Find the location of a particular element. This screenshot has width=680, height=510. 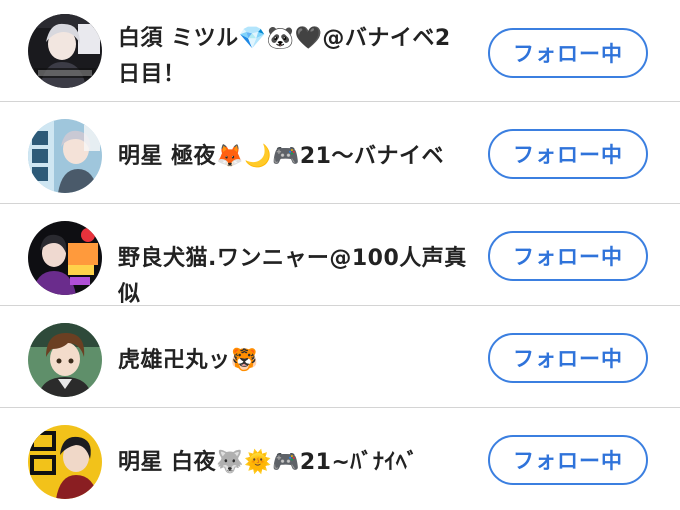

avatar-zatsudan-icon is located at coordinates (65, 156).